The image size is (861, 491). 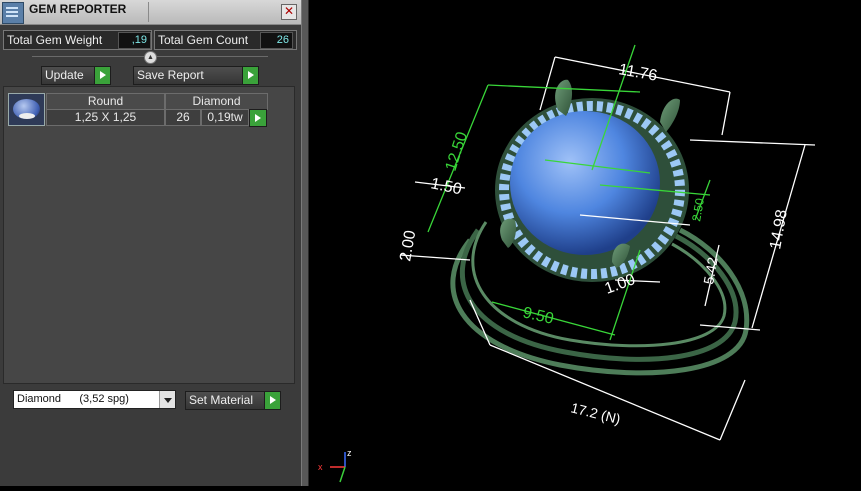 What do you see at coordinates (73, 399) in the screenshot?
I see `material-select-value: Diamond (3,52 spg)` at bounding box center [73, 399].